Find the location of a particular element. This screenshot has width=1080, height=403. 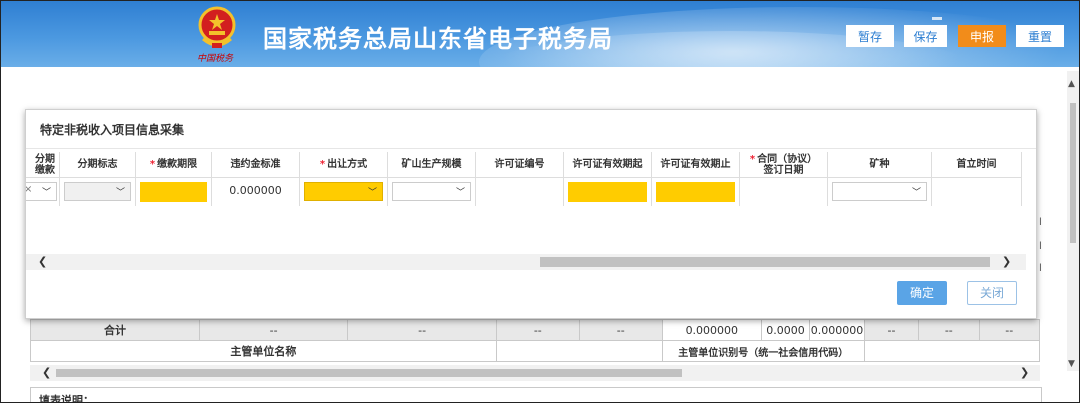

mineral-type-cell: ﹀ is located at coordinates (880, 192).